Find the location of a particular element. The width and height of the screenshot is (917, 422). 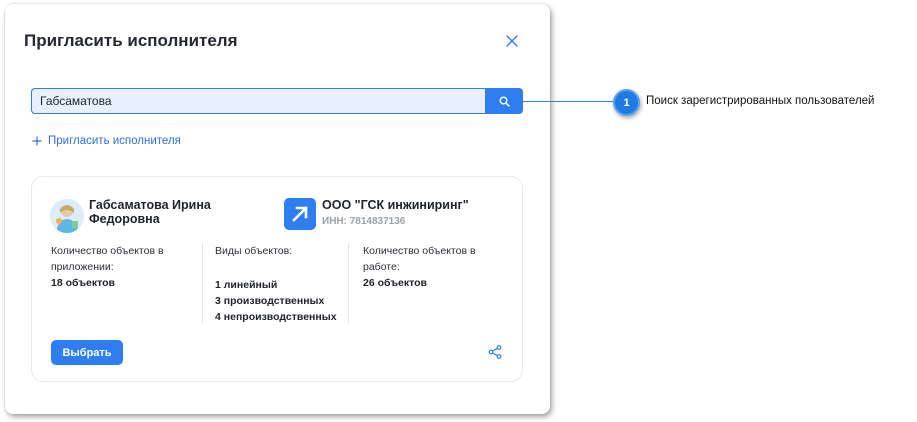

search-bar is located at coordinates (277, 101).